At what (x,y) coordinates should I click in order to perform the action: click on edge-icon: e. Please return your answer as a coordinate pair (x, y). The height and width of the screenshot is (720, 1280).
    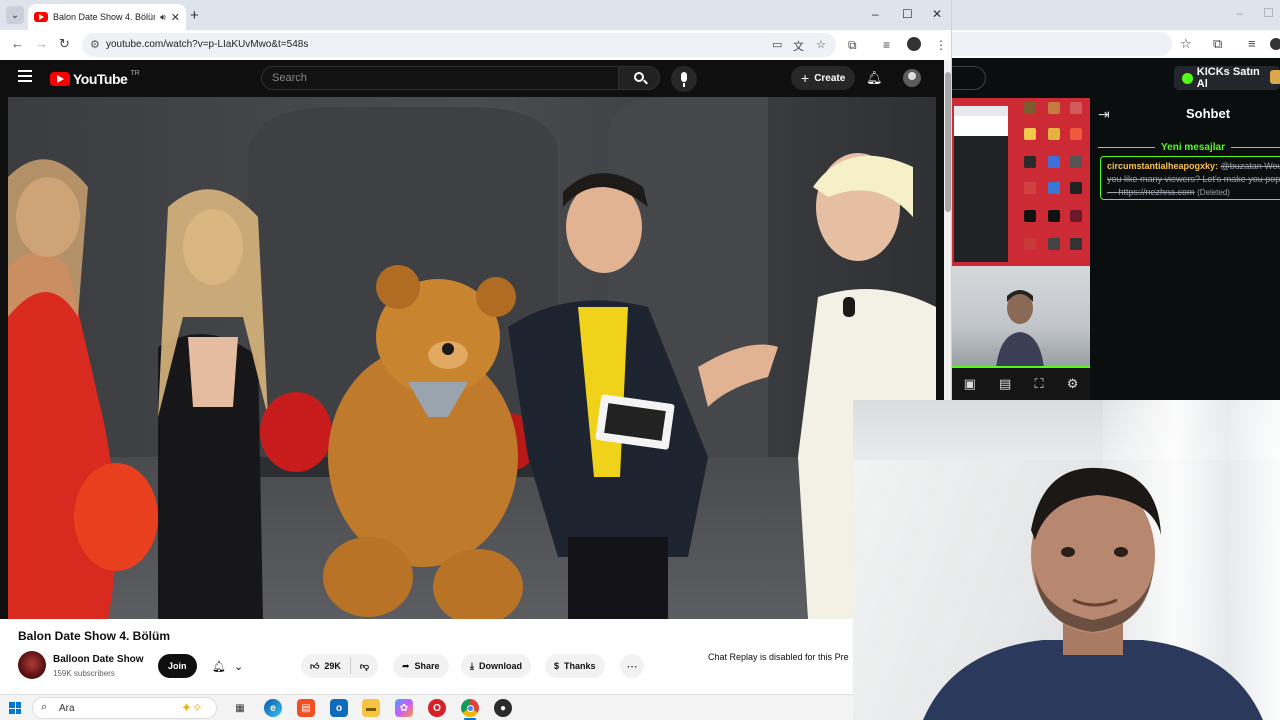
    Looking at the image, I should click on (273, 708).